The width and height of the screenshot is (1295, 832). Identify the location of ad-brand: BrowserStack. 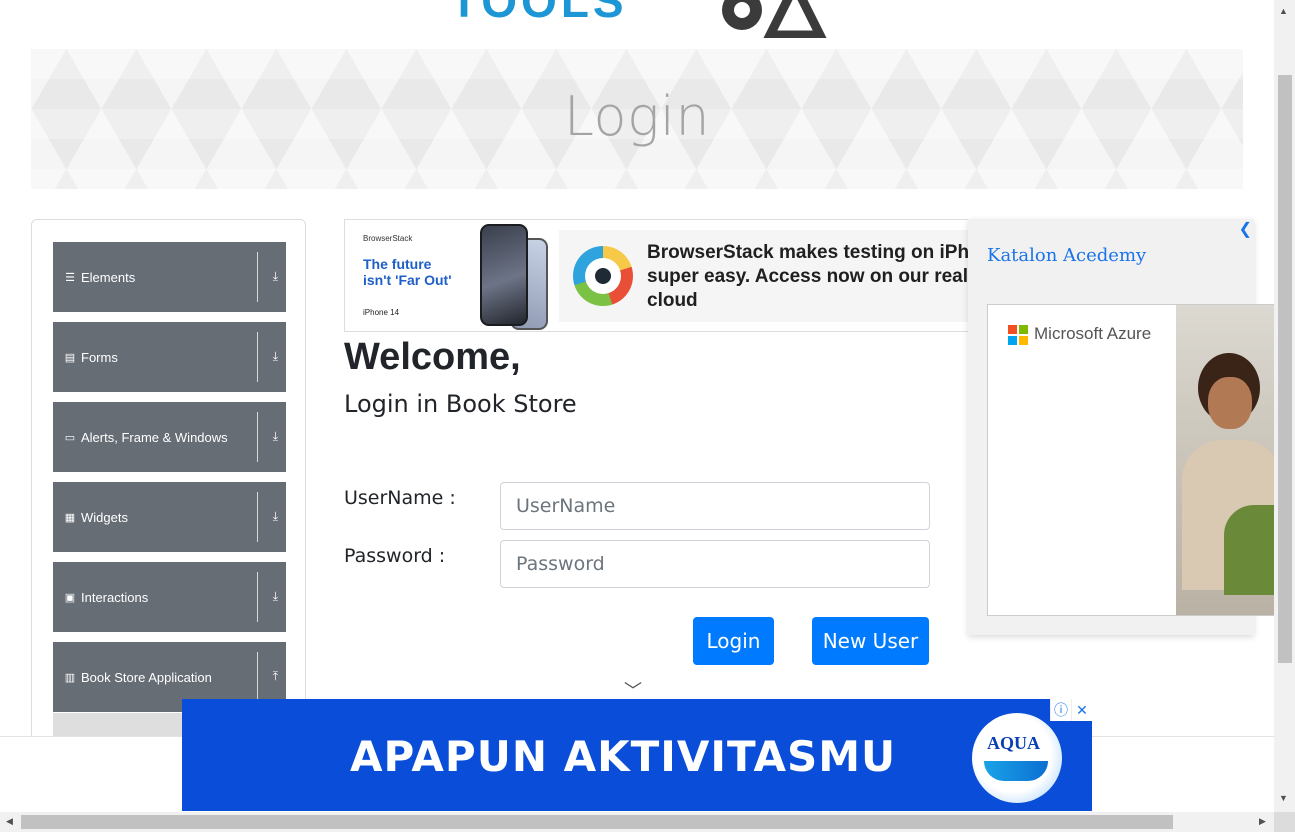
(388, 238).